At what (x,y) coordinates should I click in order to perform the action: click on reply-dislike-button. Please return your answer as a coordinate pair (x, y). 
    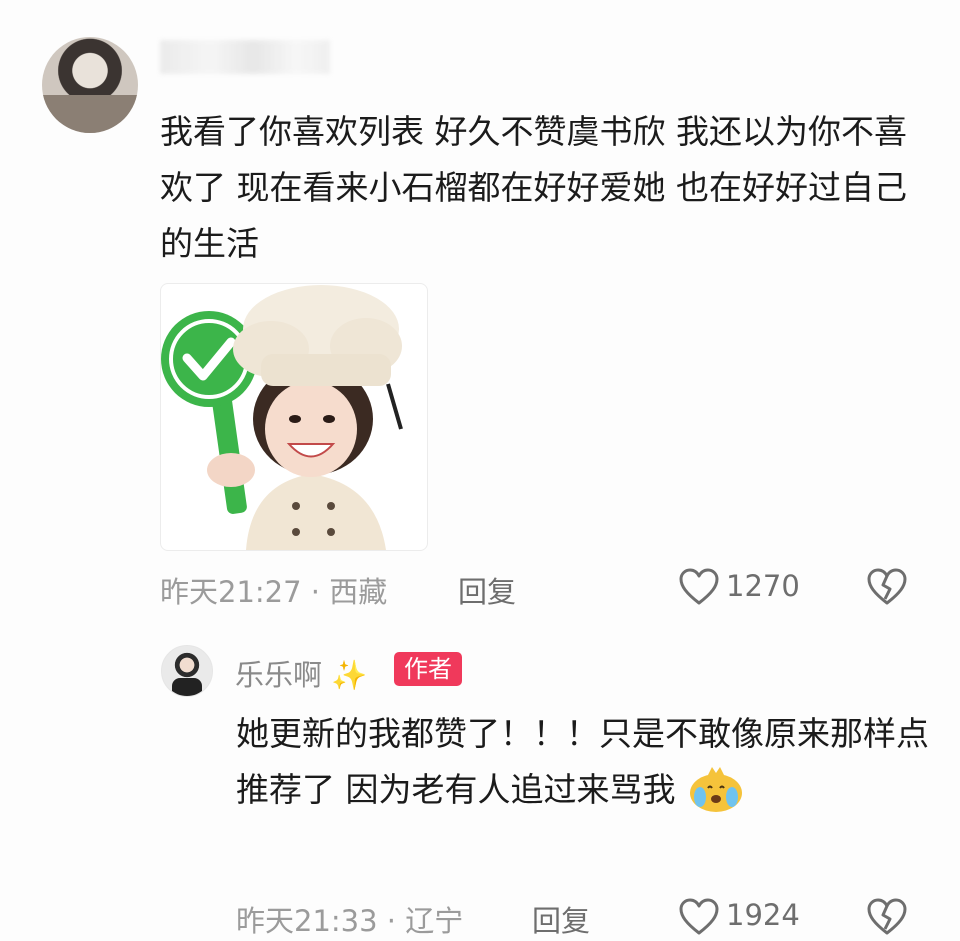
    Looking at the image, I should click on (887, 919).